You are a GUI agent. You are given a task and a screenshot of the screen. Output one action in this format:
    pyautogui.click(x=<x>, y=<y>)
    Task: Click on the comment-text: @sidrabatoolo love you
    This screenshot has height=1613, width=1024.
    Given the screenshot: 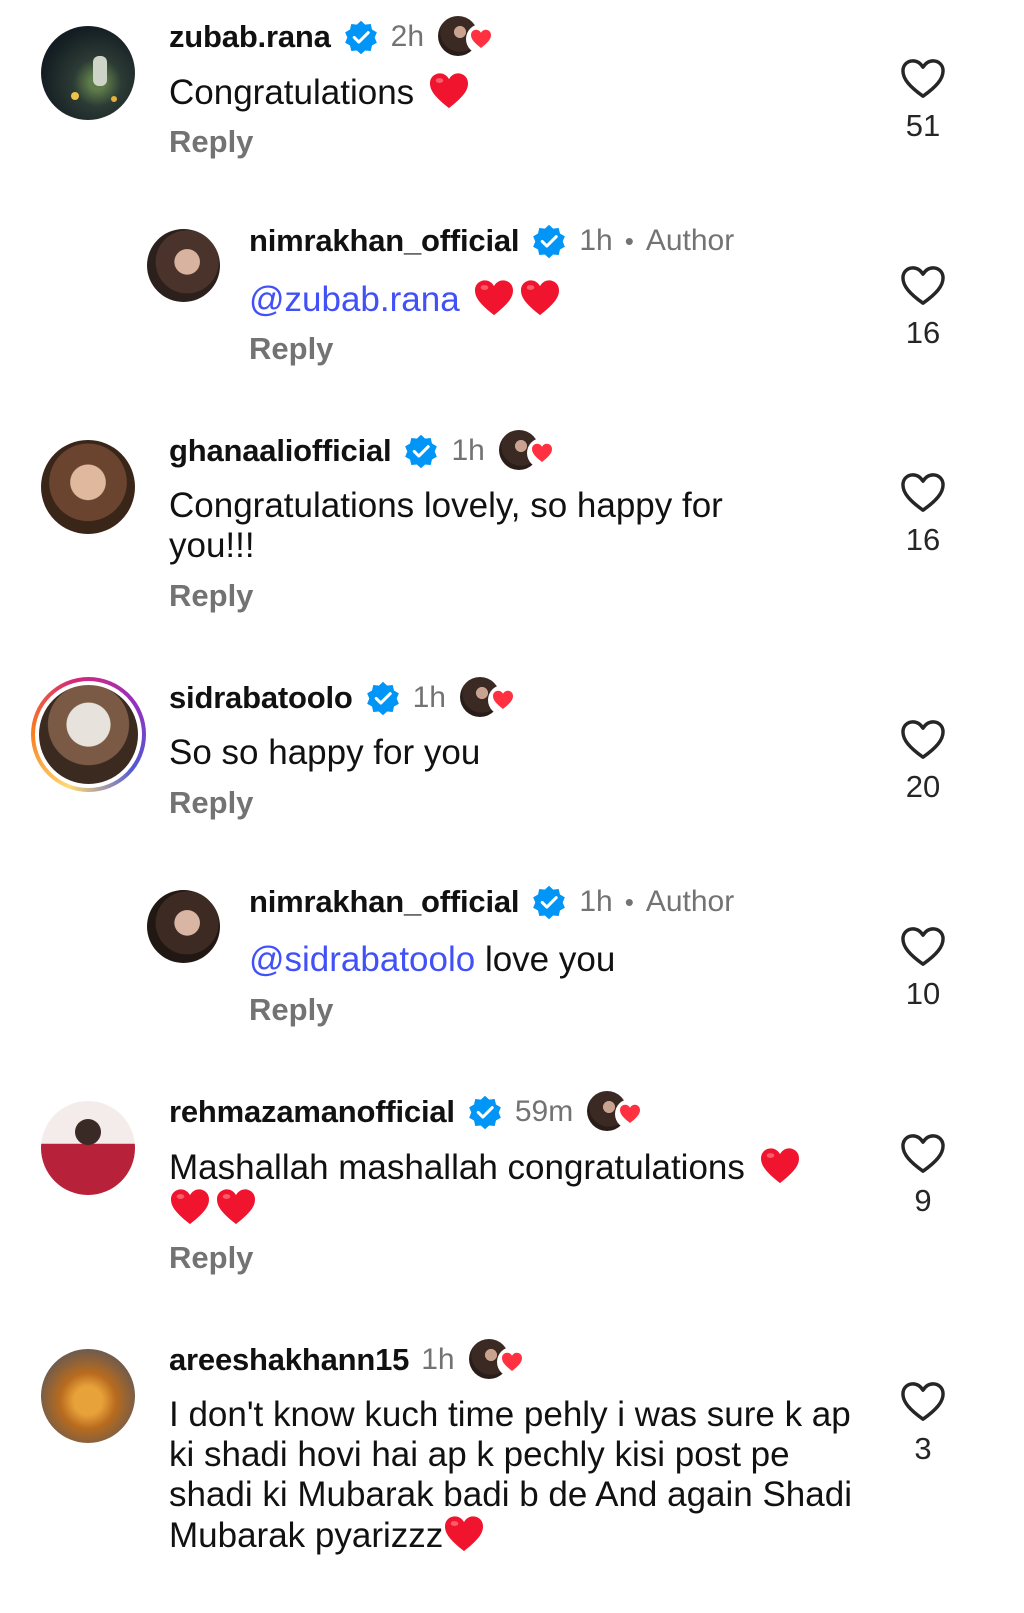 What is the action you would take?
    pyautogui.click(x=599, y=960)
    